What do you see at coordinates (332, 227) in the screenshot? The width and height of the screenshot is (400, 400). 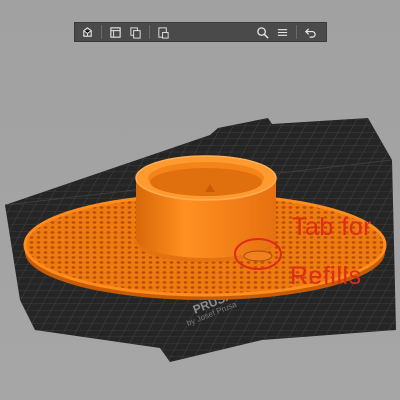 I see `annotation-label-line1: Tab for` at bounding box center [332, 227].